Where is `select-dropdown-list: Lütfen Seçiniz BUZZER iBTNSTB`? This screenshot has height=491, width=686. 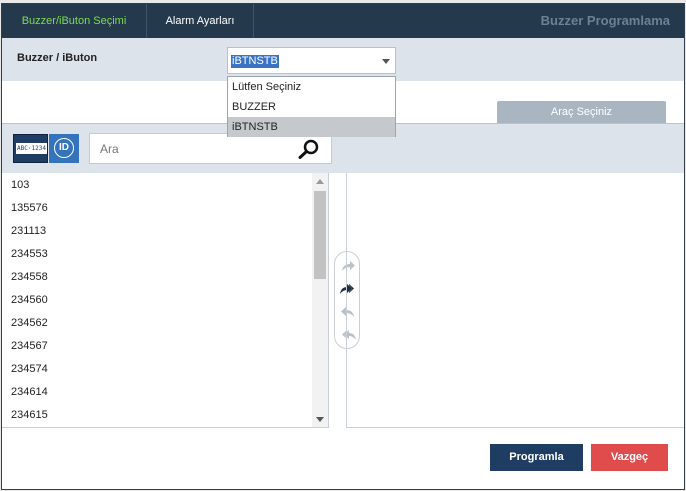
select-dropdown-list: Lütfen Seçiniz BUZZER iBTNSTB is located at coordinates (311, 106).